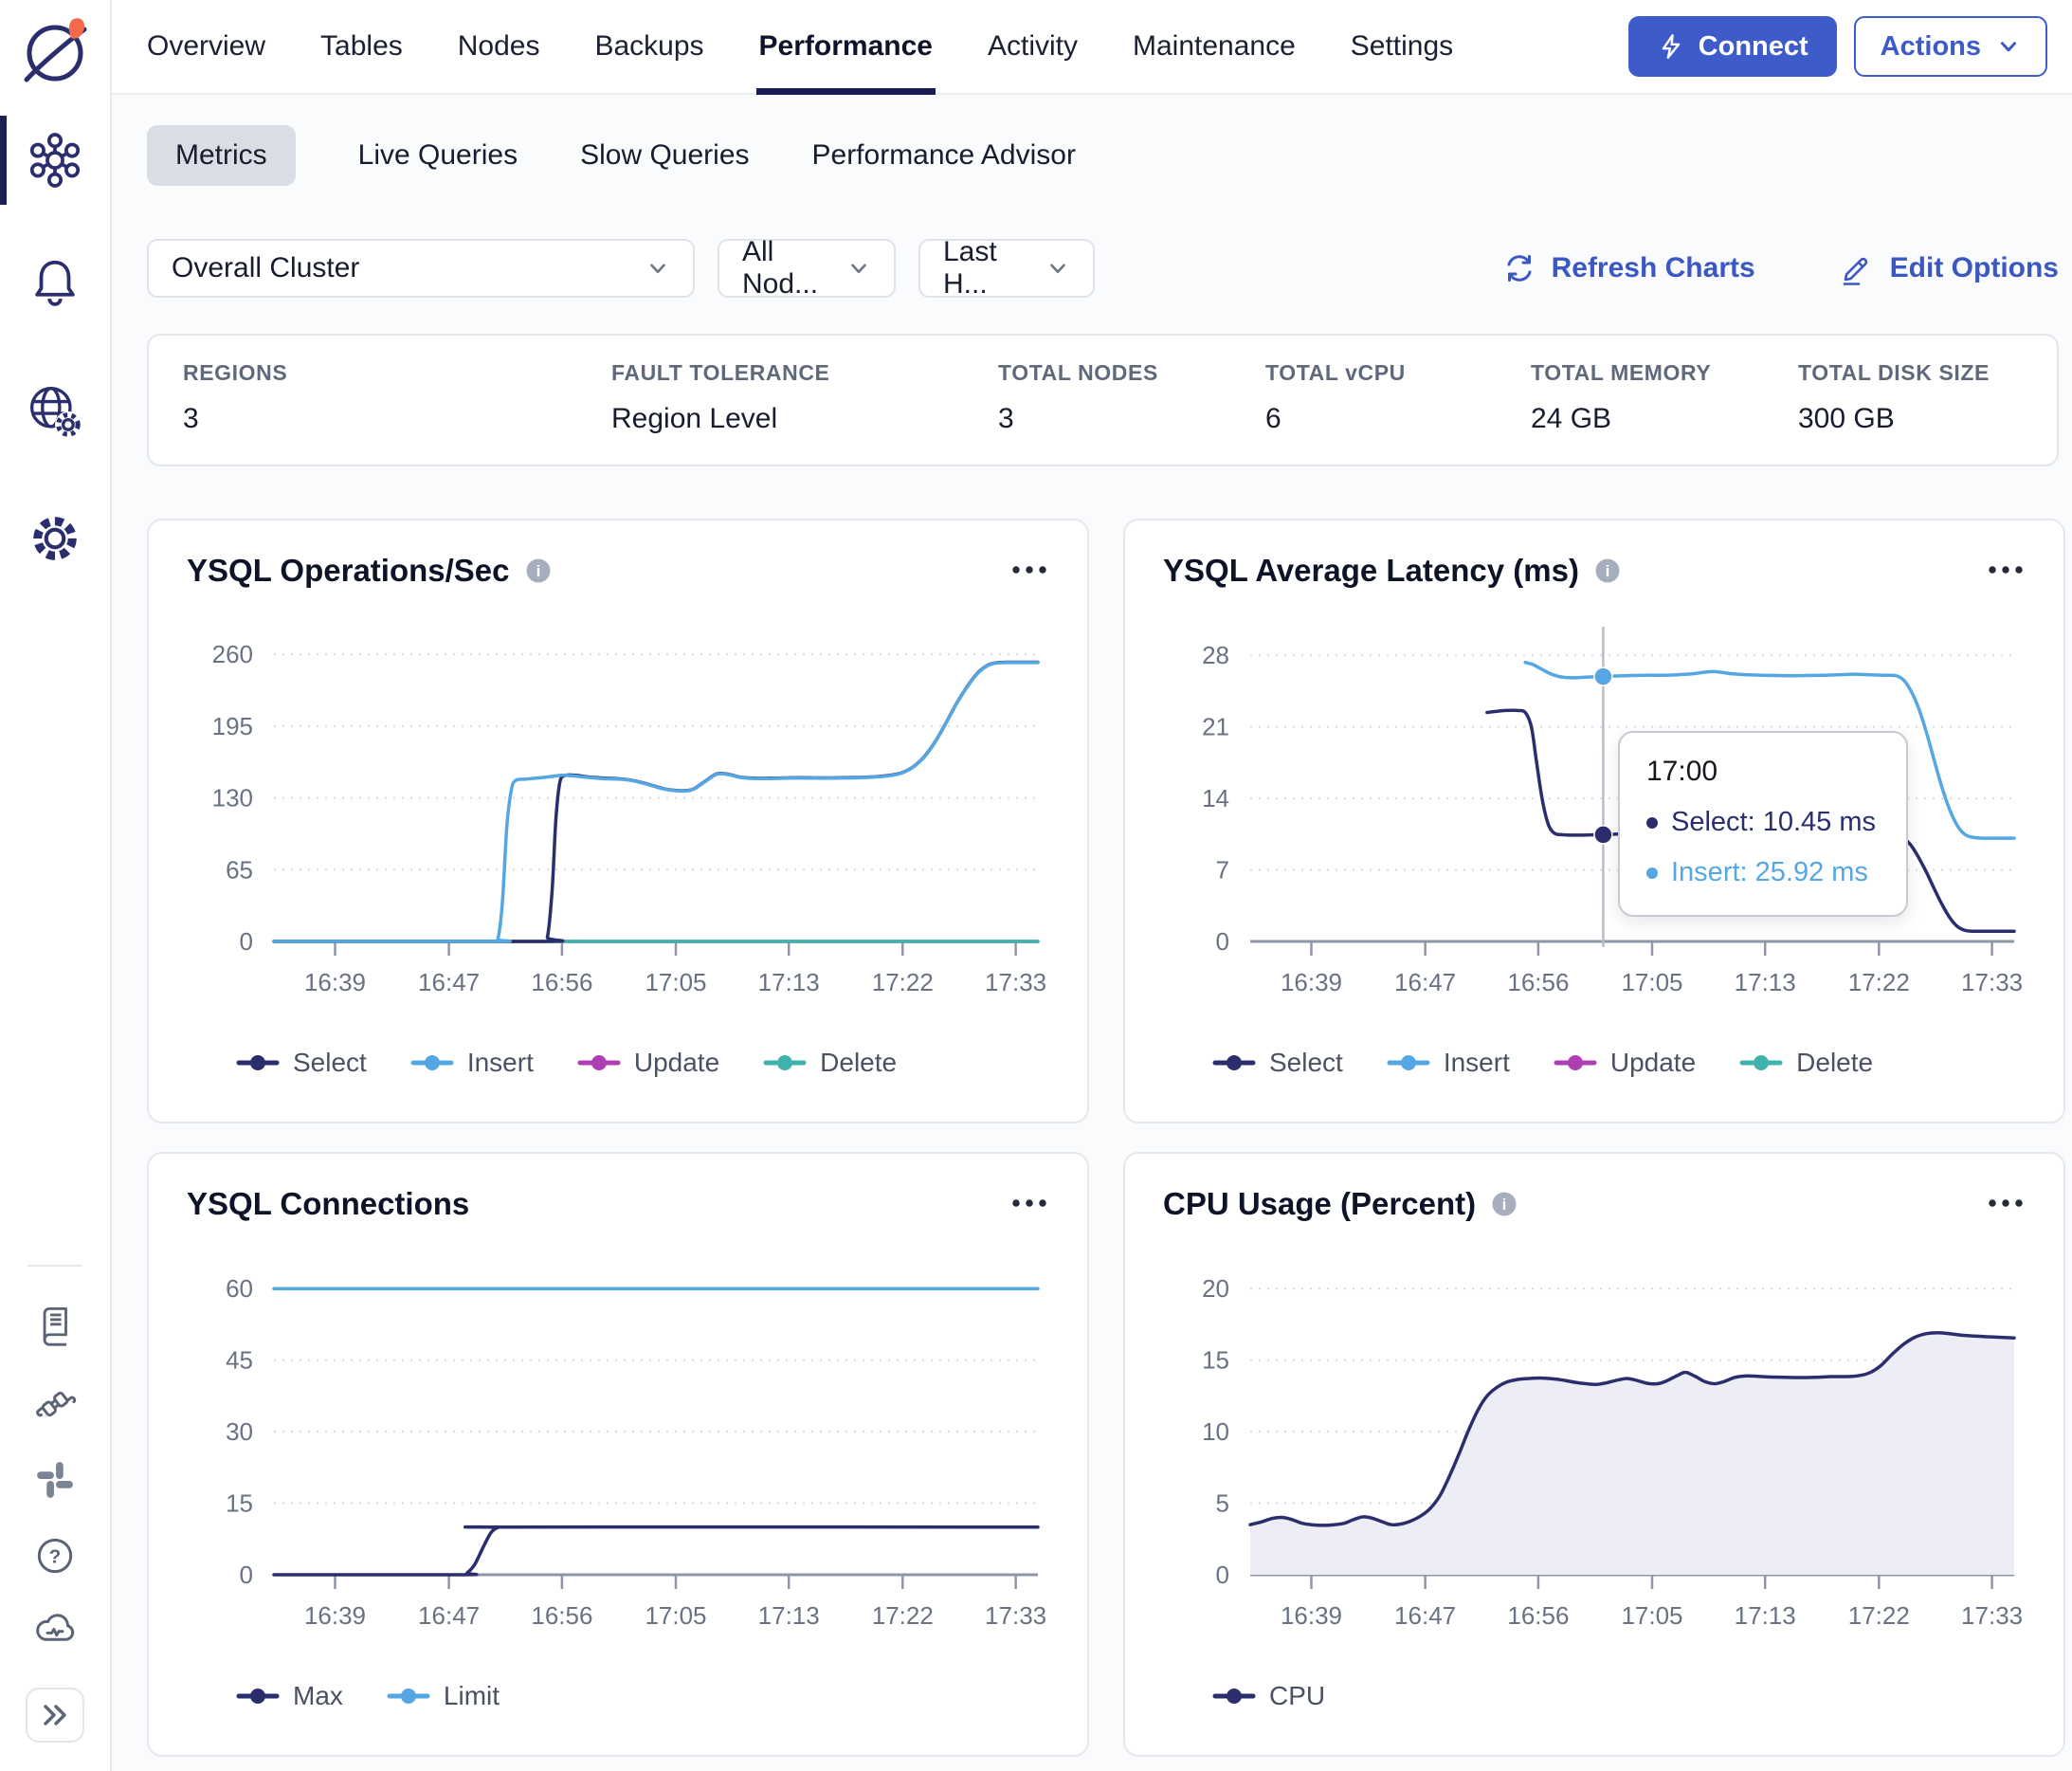  What do you see at coordinates (55, 538) in the screenshot?
I see `sidebar-item-settings` at bounding box center [55, 538].